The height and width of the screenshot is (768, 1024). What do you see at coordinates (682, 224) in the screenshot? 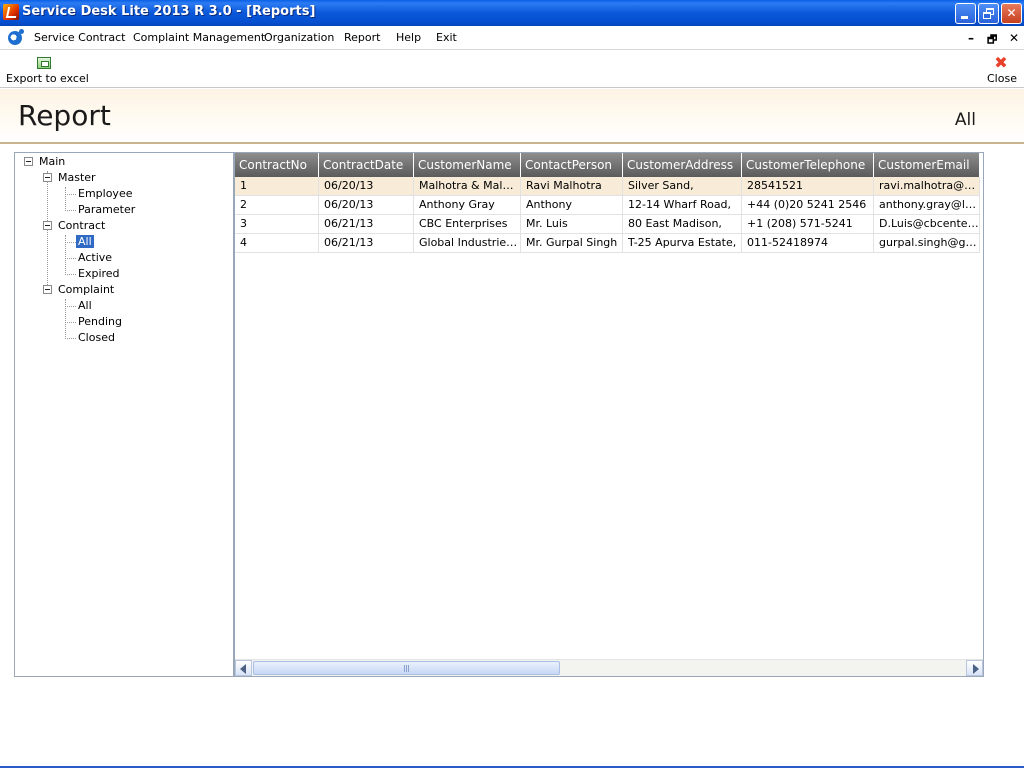
I see `cell-customeraddress: 80 East Madison,` at bounding box center [682, 224].